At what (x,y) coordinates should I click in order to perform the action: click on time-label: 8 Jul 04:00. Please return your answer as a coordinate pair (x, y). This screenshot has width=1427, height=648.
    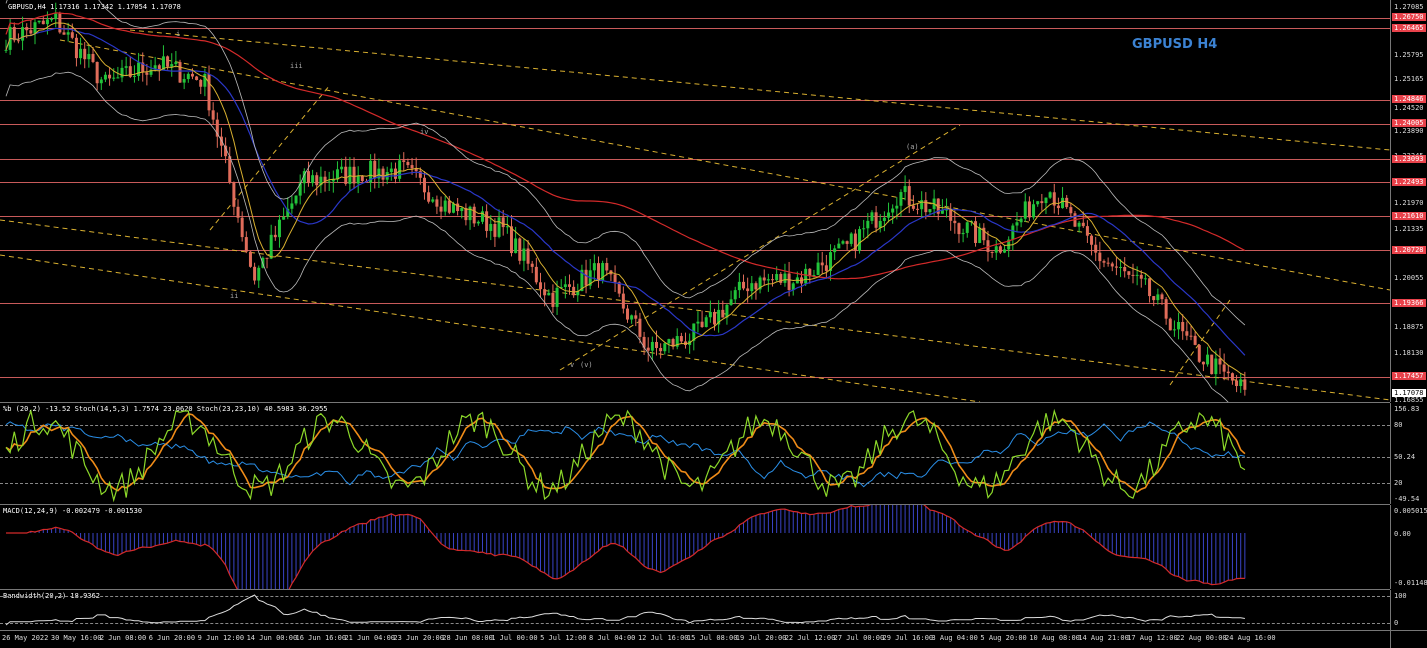
    Looking at the image, I should click on (612, 638).